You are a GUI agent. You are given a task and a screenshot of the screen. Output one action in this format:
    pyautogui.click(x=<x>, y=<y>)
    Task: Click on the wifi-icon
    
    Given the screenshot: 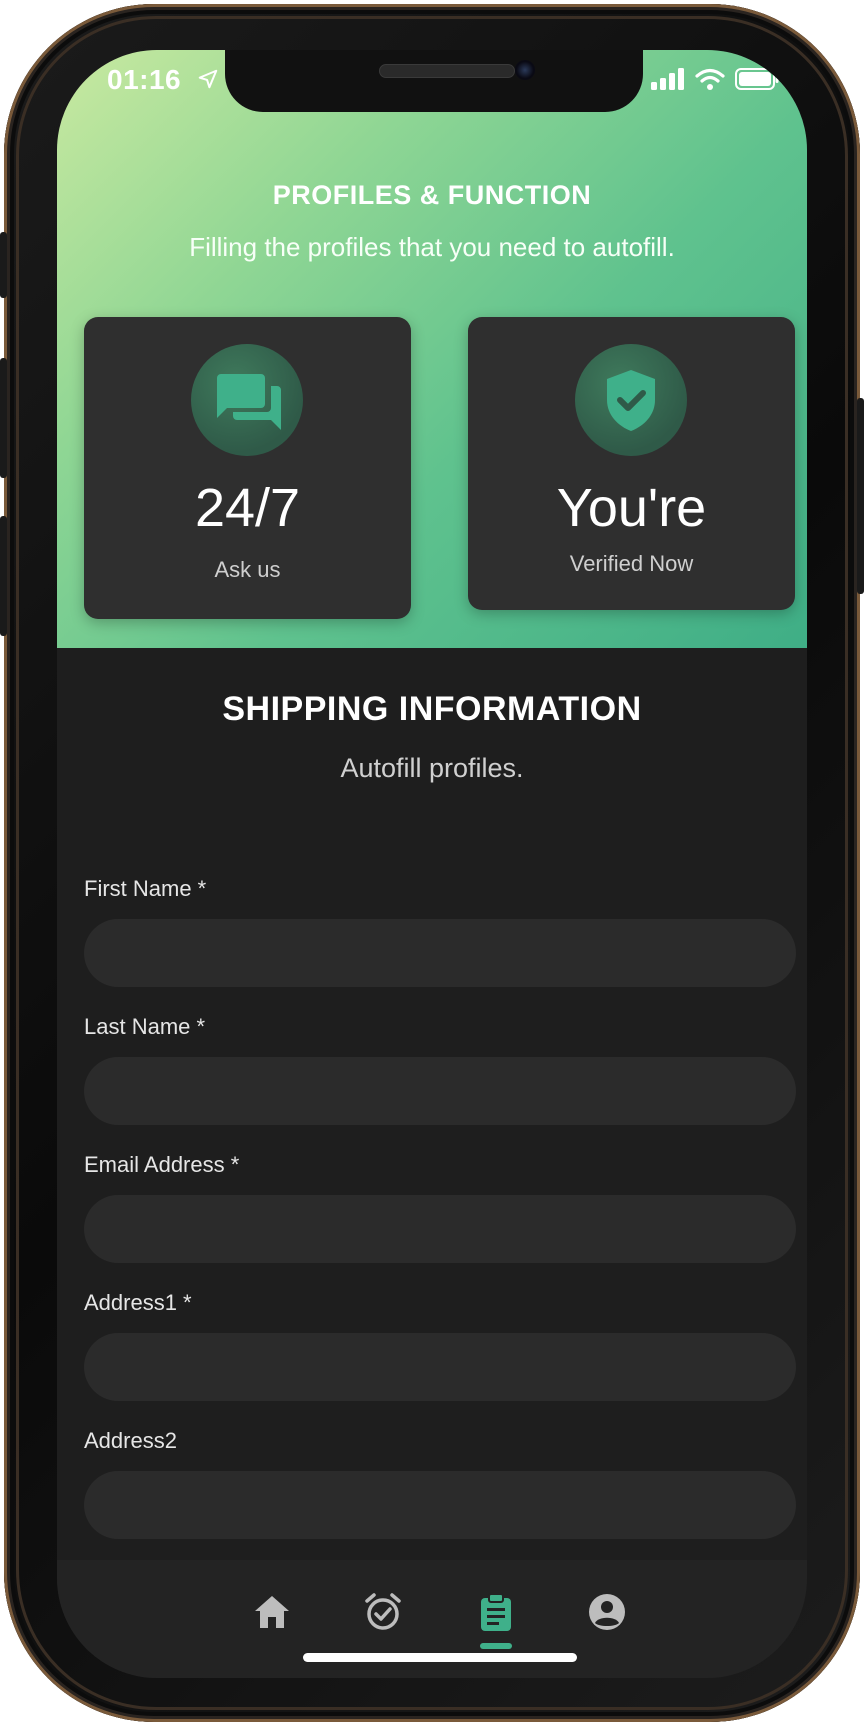 What is the action you would take?
    pyautogui.click(x=710, y=79)
    